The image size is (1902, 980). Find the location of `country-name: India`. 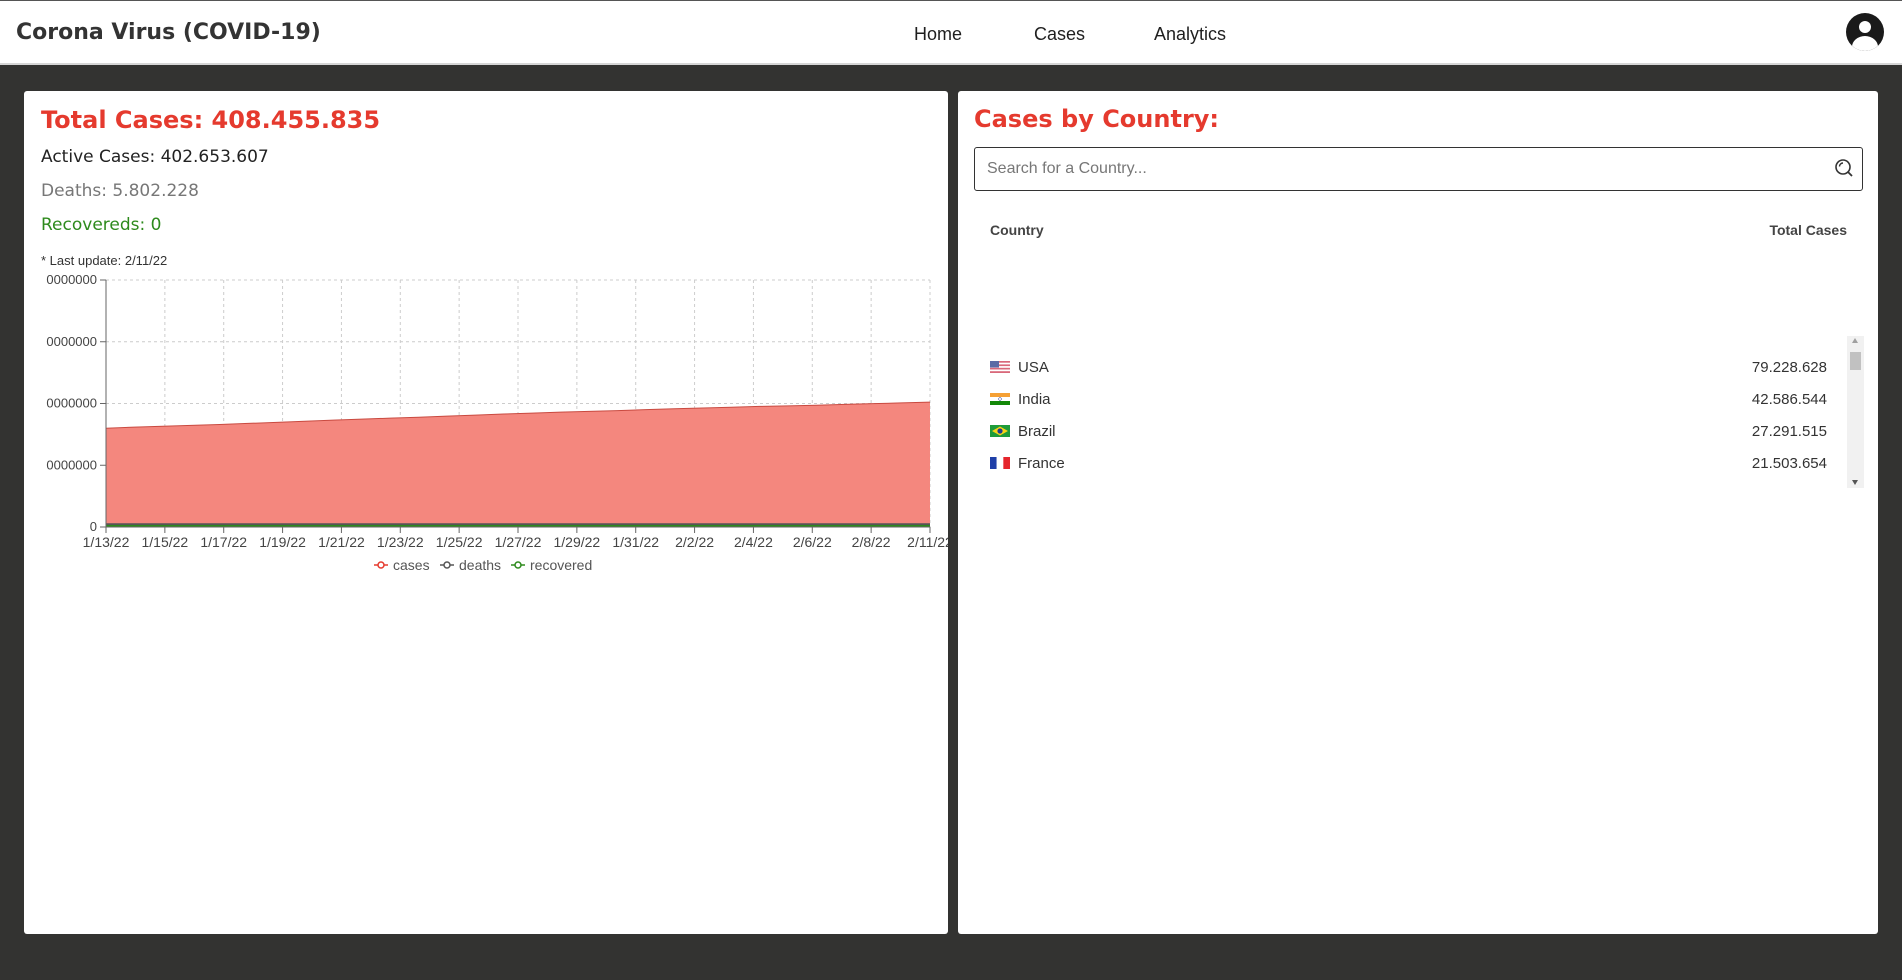

country-name: India is located at coordinates (1034, 399).